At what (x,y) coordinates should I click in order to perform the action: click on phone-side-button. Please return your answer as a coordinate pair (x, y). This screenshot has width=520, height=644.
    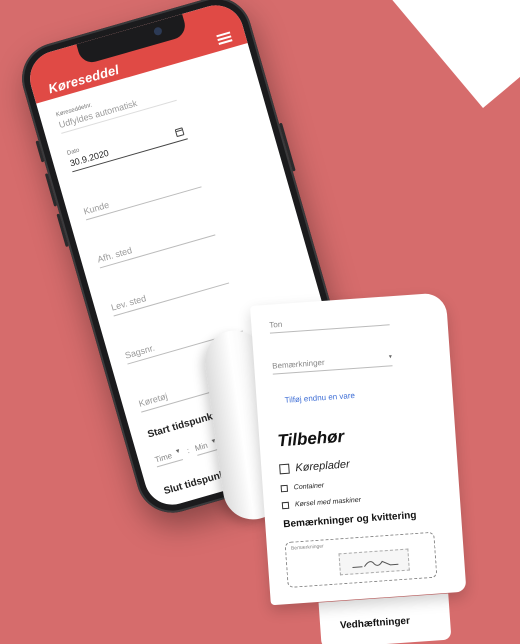
    Looking at the image, I should click on (40, 151).